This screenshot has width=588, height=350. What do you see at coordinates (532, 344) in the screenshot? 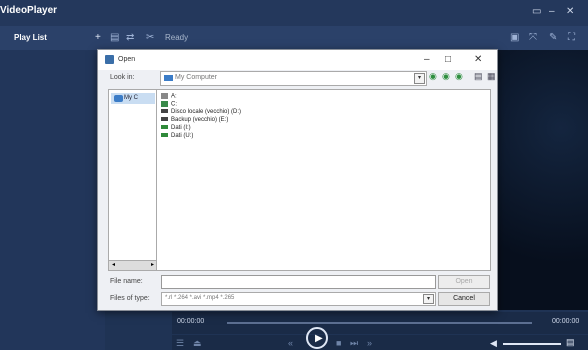
I see `volume-slider` at bounding box center [532, 344].